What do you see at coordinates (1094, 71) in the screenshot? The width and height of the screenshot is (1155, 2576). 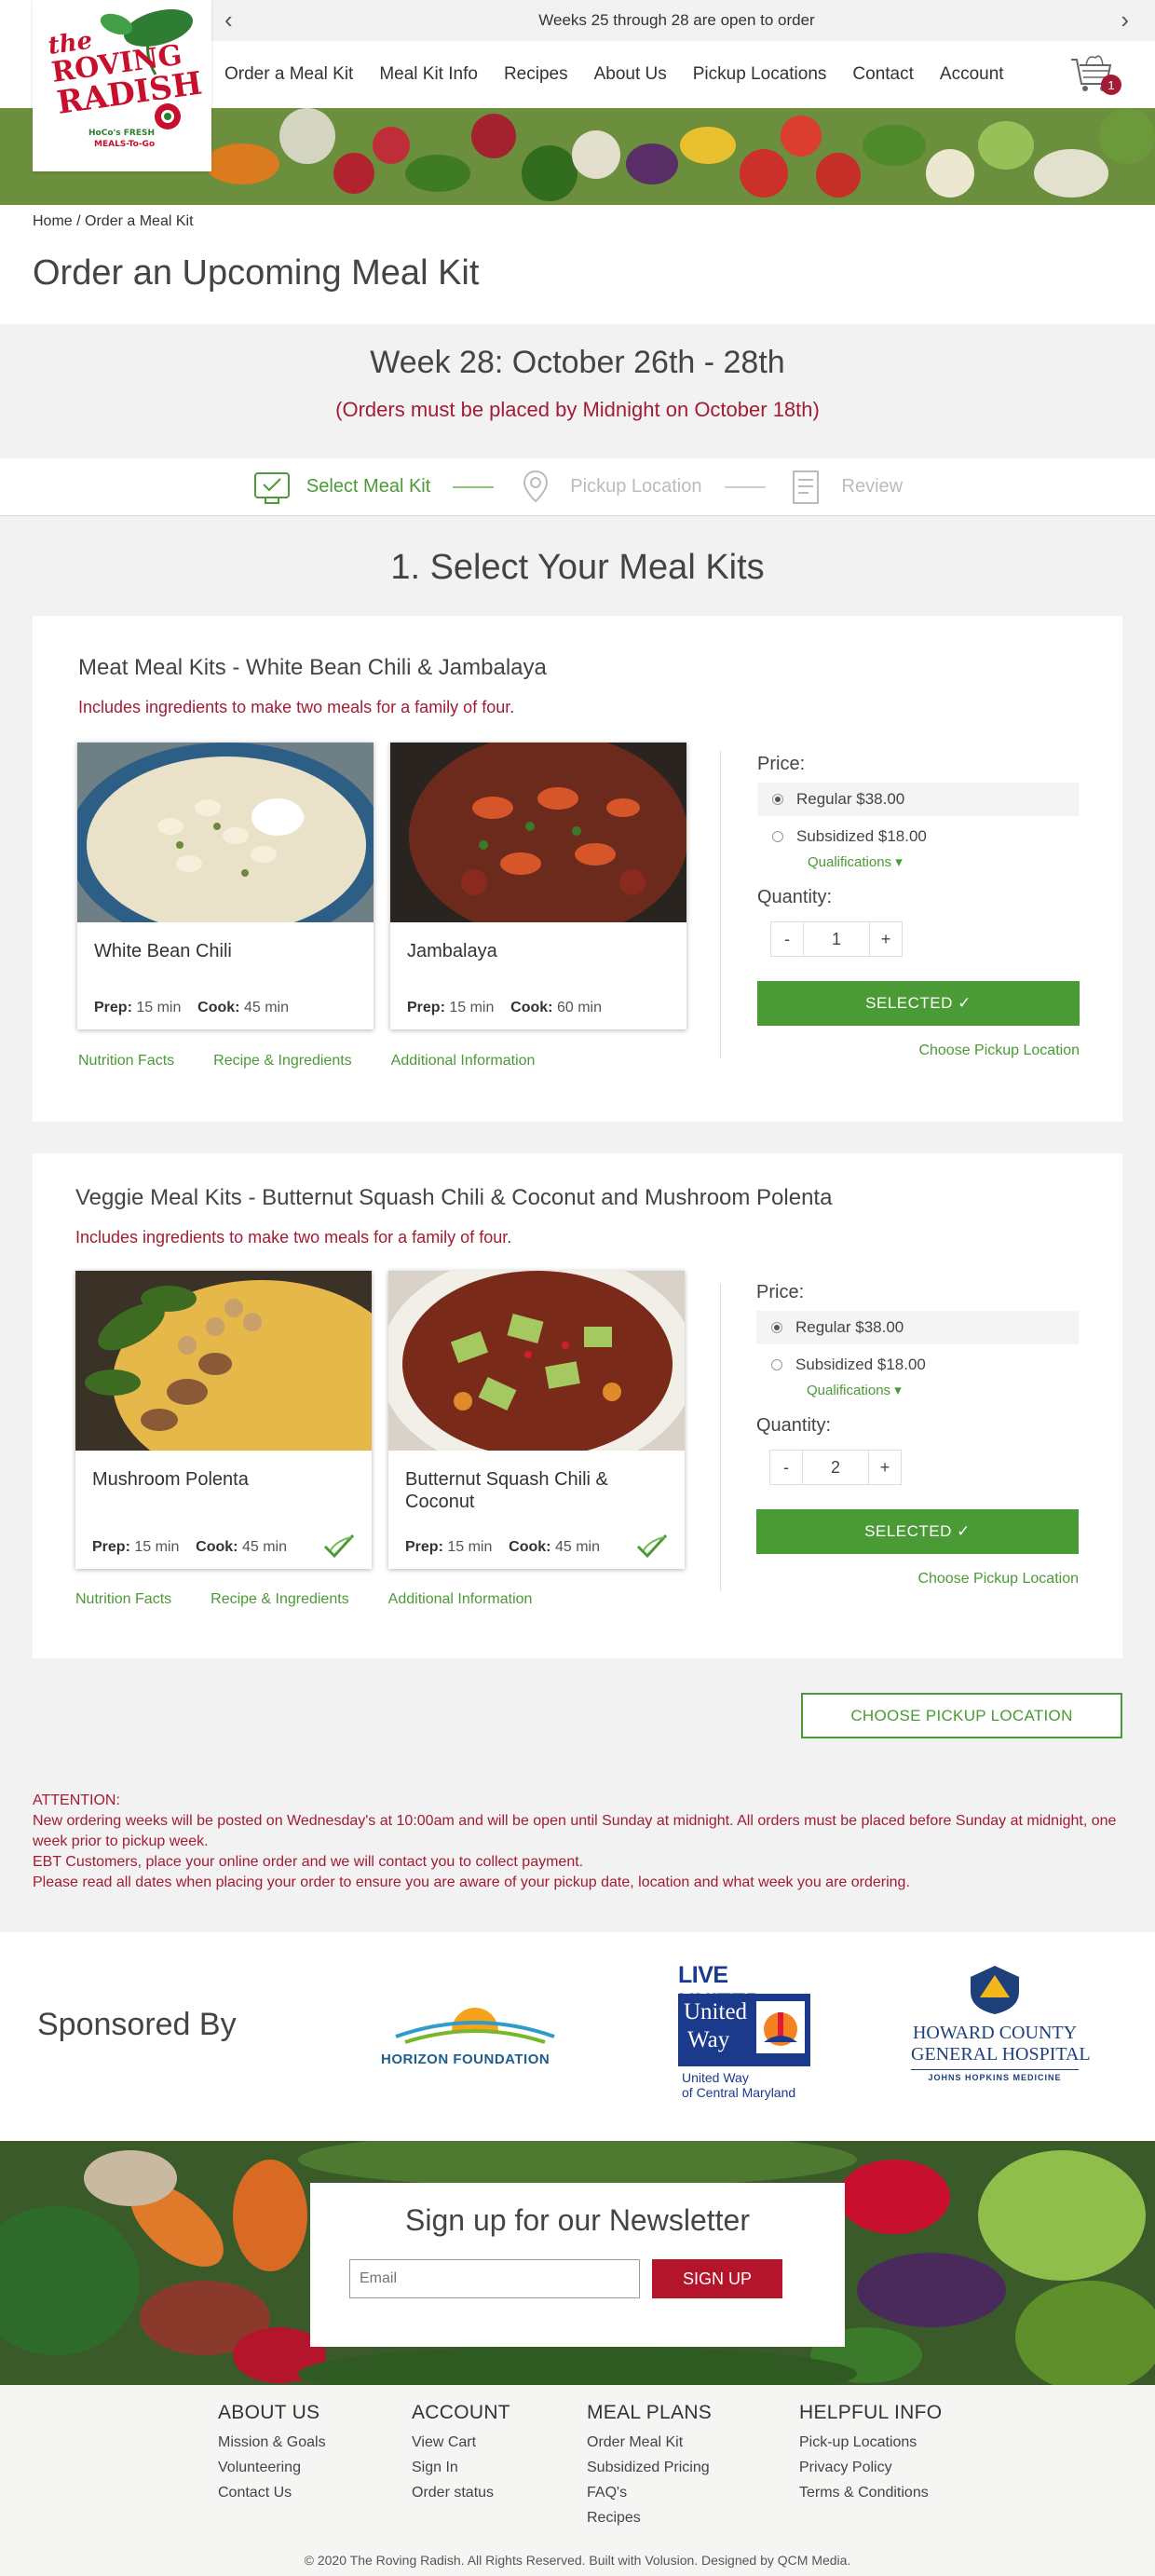 I see `cart-icon: 1` at bounding box center [1094, 71].